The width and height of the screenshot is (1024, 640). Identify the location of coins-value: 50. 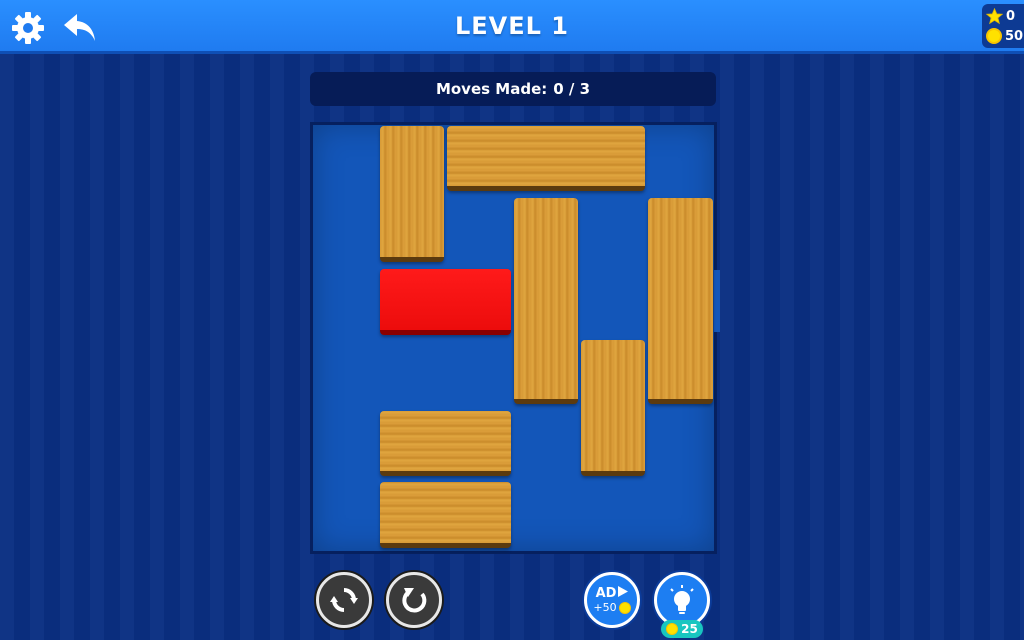
(1014, 36).